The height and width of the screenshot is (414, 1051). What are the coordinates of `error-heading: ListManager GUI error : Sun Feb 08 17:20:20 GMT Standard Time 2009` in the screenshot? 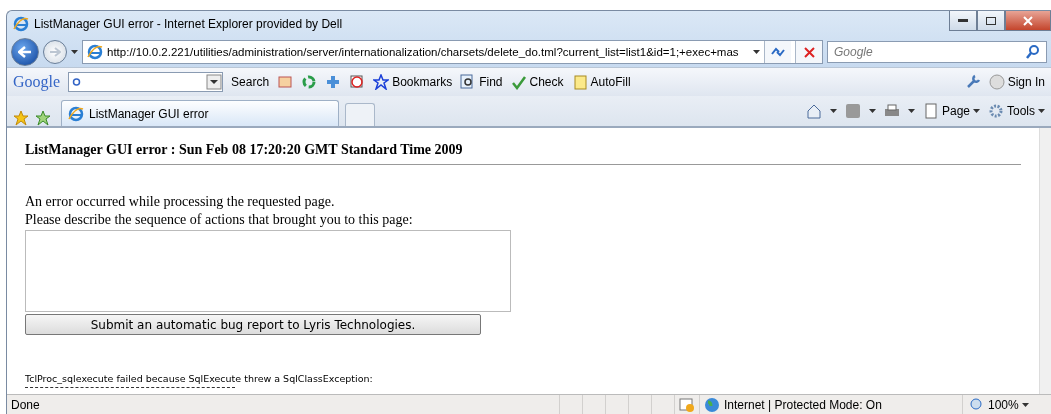 It's located at (523, 153).